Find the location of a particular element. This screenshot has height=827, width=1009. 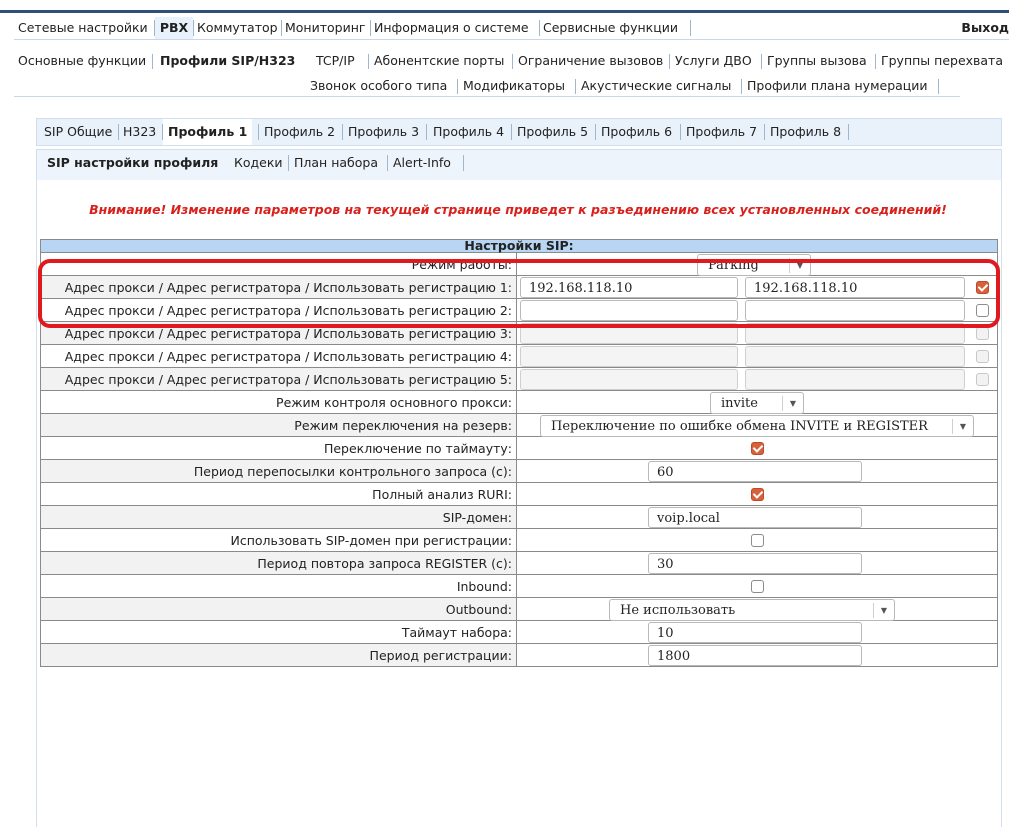

submenu-tcpip: TCP/IP is located at coordinates (335, 61).